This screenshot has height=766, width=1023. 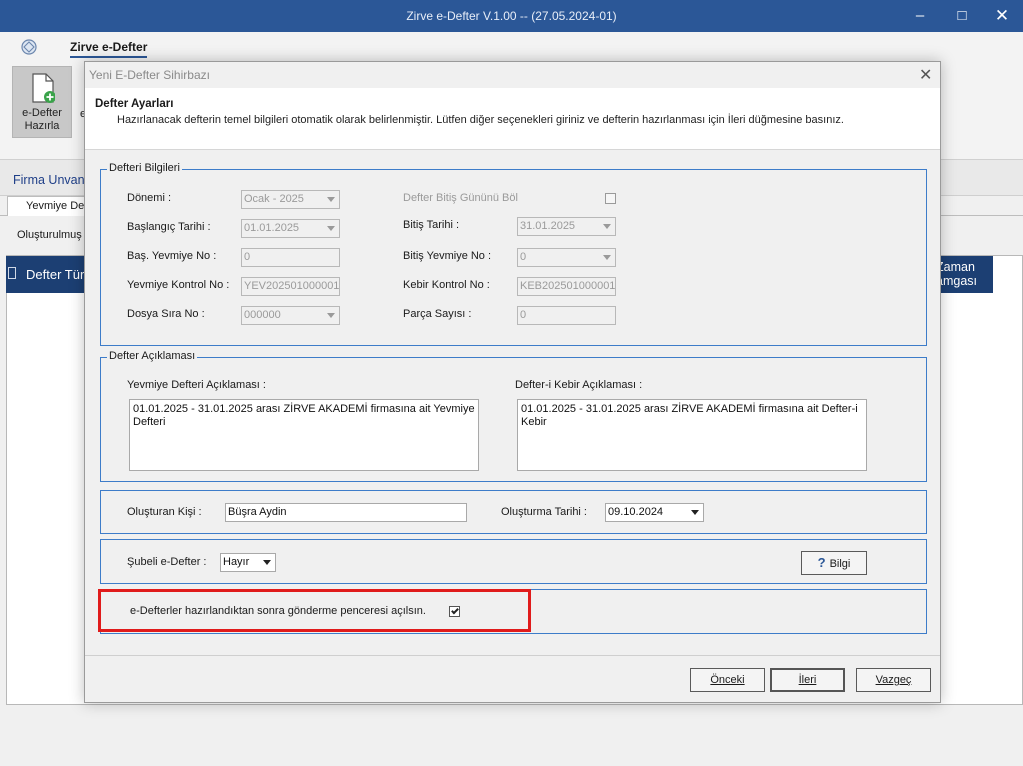 What do you see at coordinates (290, 286) in the screenshot?
I see `yevmiye-kontrol-field: YEV202501000001` at bounding box center [290, 286].